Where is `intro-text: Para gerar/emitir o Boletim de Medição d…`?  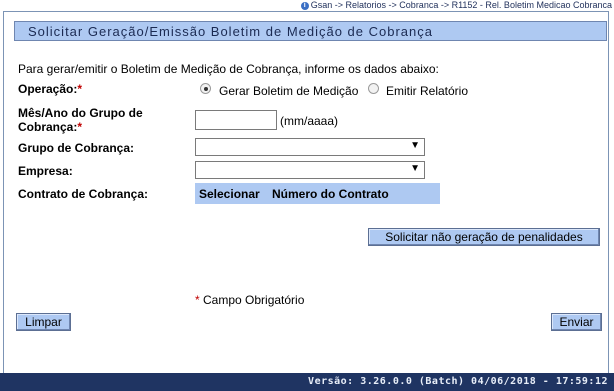 intro-text: Para gerar/emitir o Boletim de Medição d… is located at coordinates (228, 69).